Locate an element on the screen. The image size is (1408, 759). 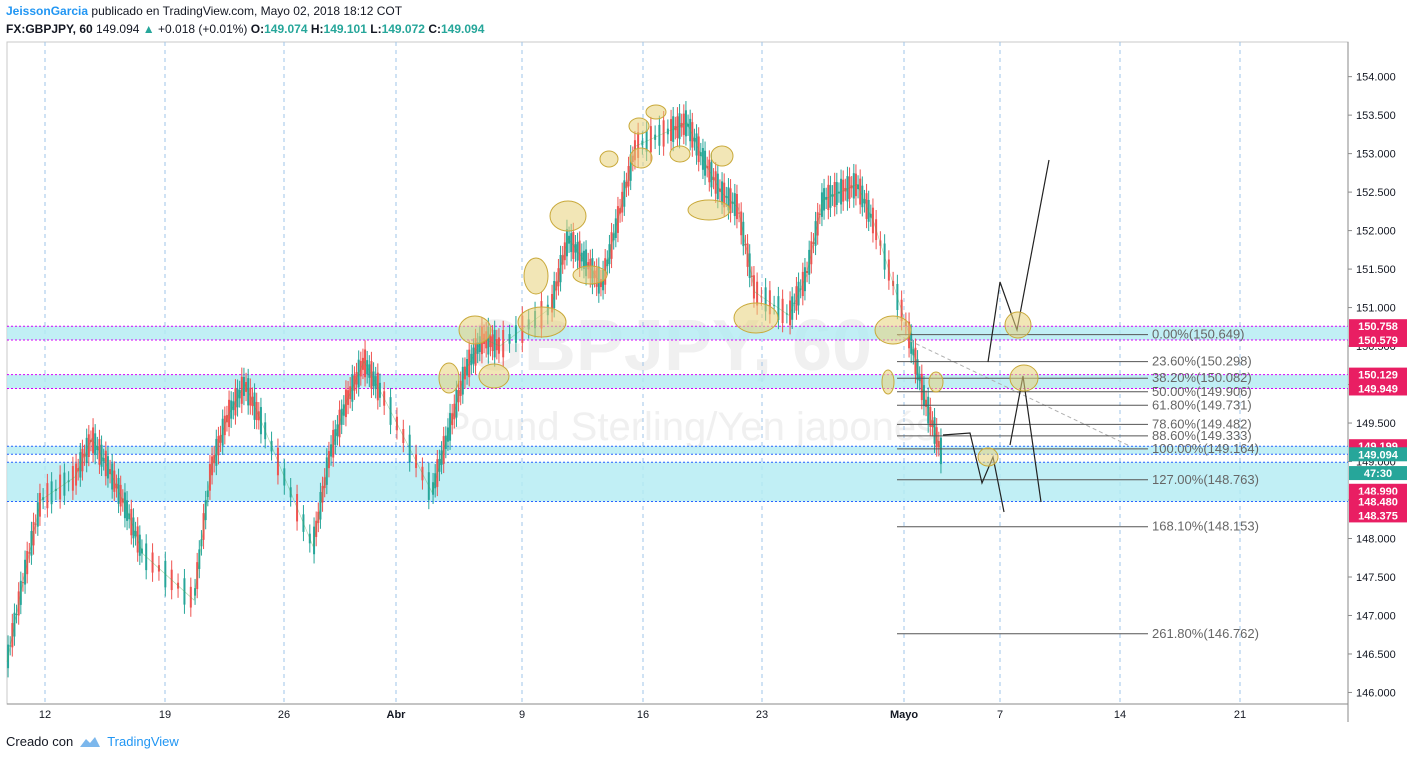
x-tick-label: 14 is located at coordinates (1120, 715).